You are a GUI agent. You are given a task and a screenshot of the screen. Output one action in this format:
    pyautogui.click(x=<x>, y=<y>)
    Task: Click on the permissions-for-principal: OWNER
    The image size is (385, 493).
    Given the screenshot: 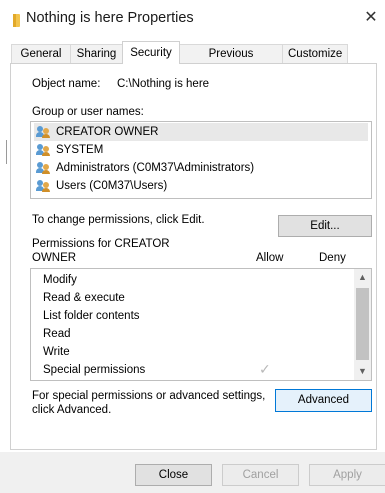 What is the action you would take?
    pyautogui.click(x=54, y=258)
    